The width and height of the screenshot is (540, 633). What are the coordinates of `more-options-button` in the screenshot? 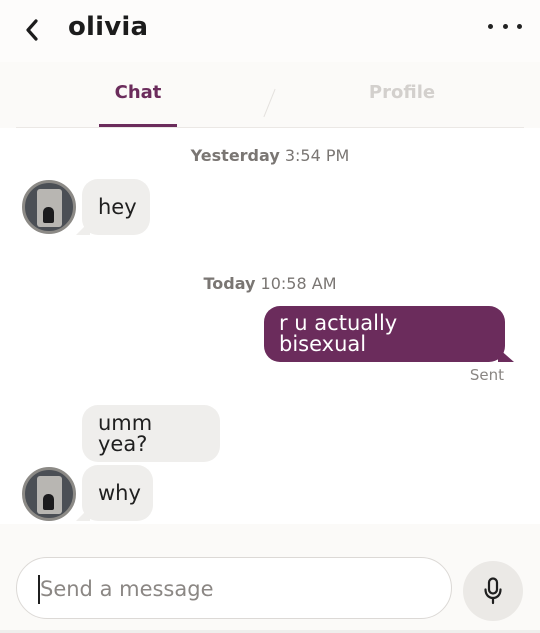 It's located at (505, 26).